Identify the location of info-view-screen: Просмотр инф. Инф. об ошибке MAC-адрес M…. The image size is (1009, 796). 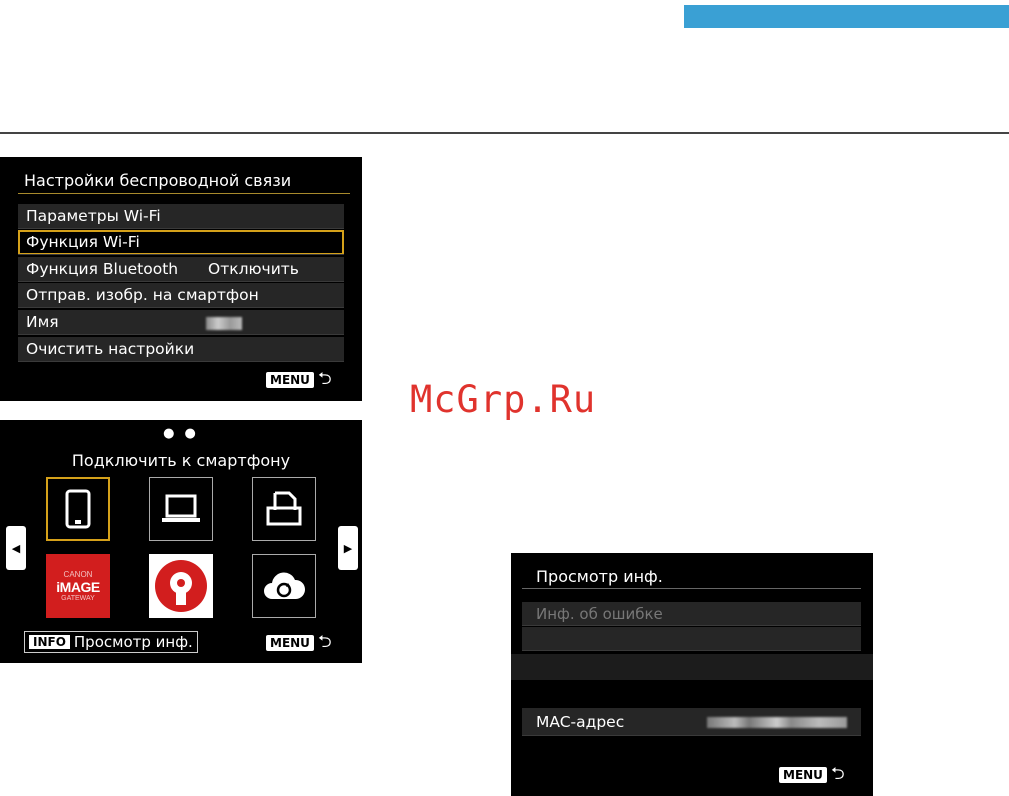
(692, 674).